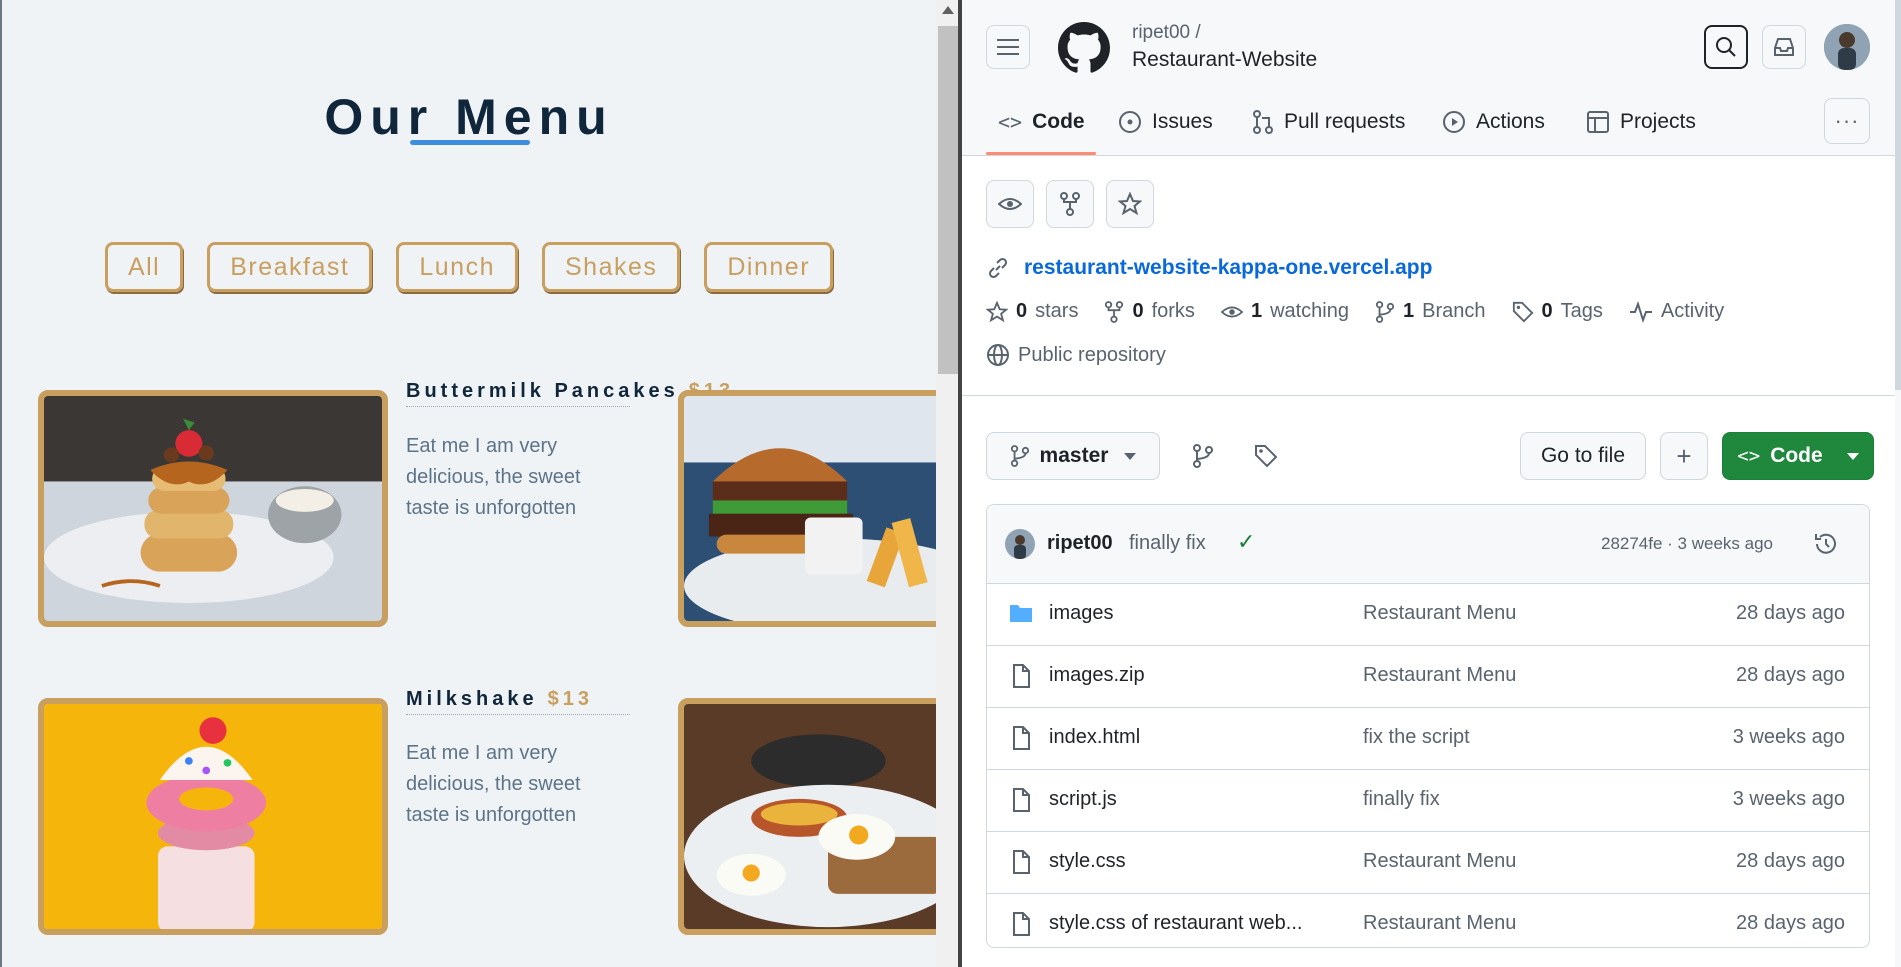  I want to click on table-row: images.zip Restaurant Menu 28 days ago, so click(1428, 677).